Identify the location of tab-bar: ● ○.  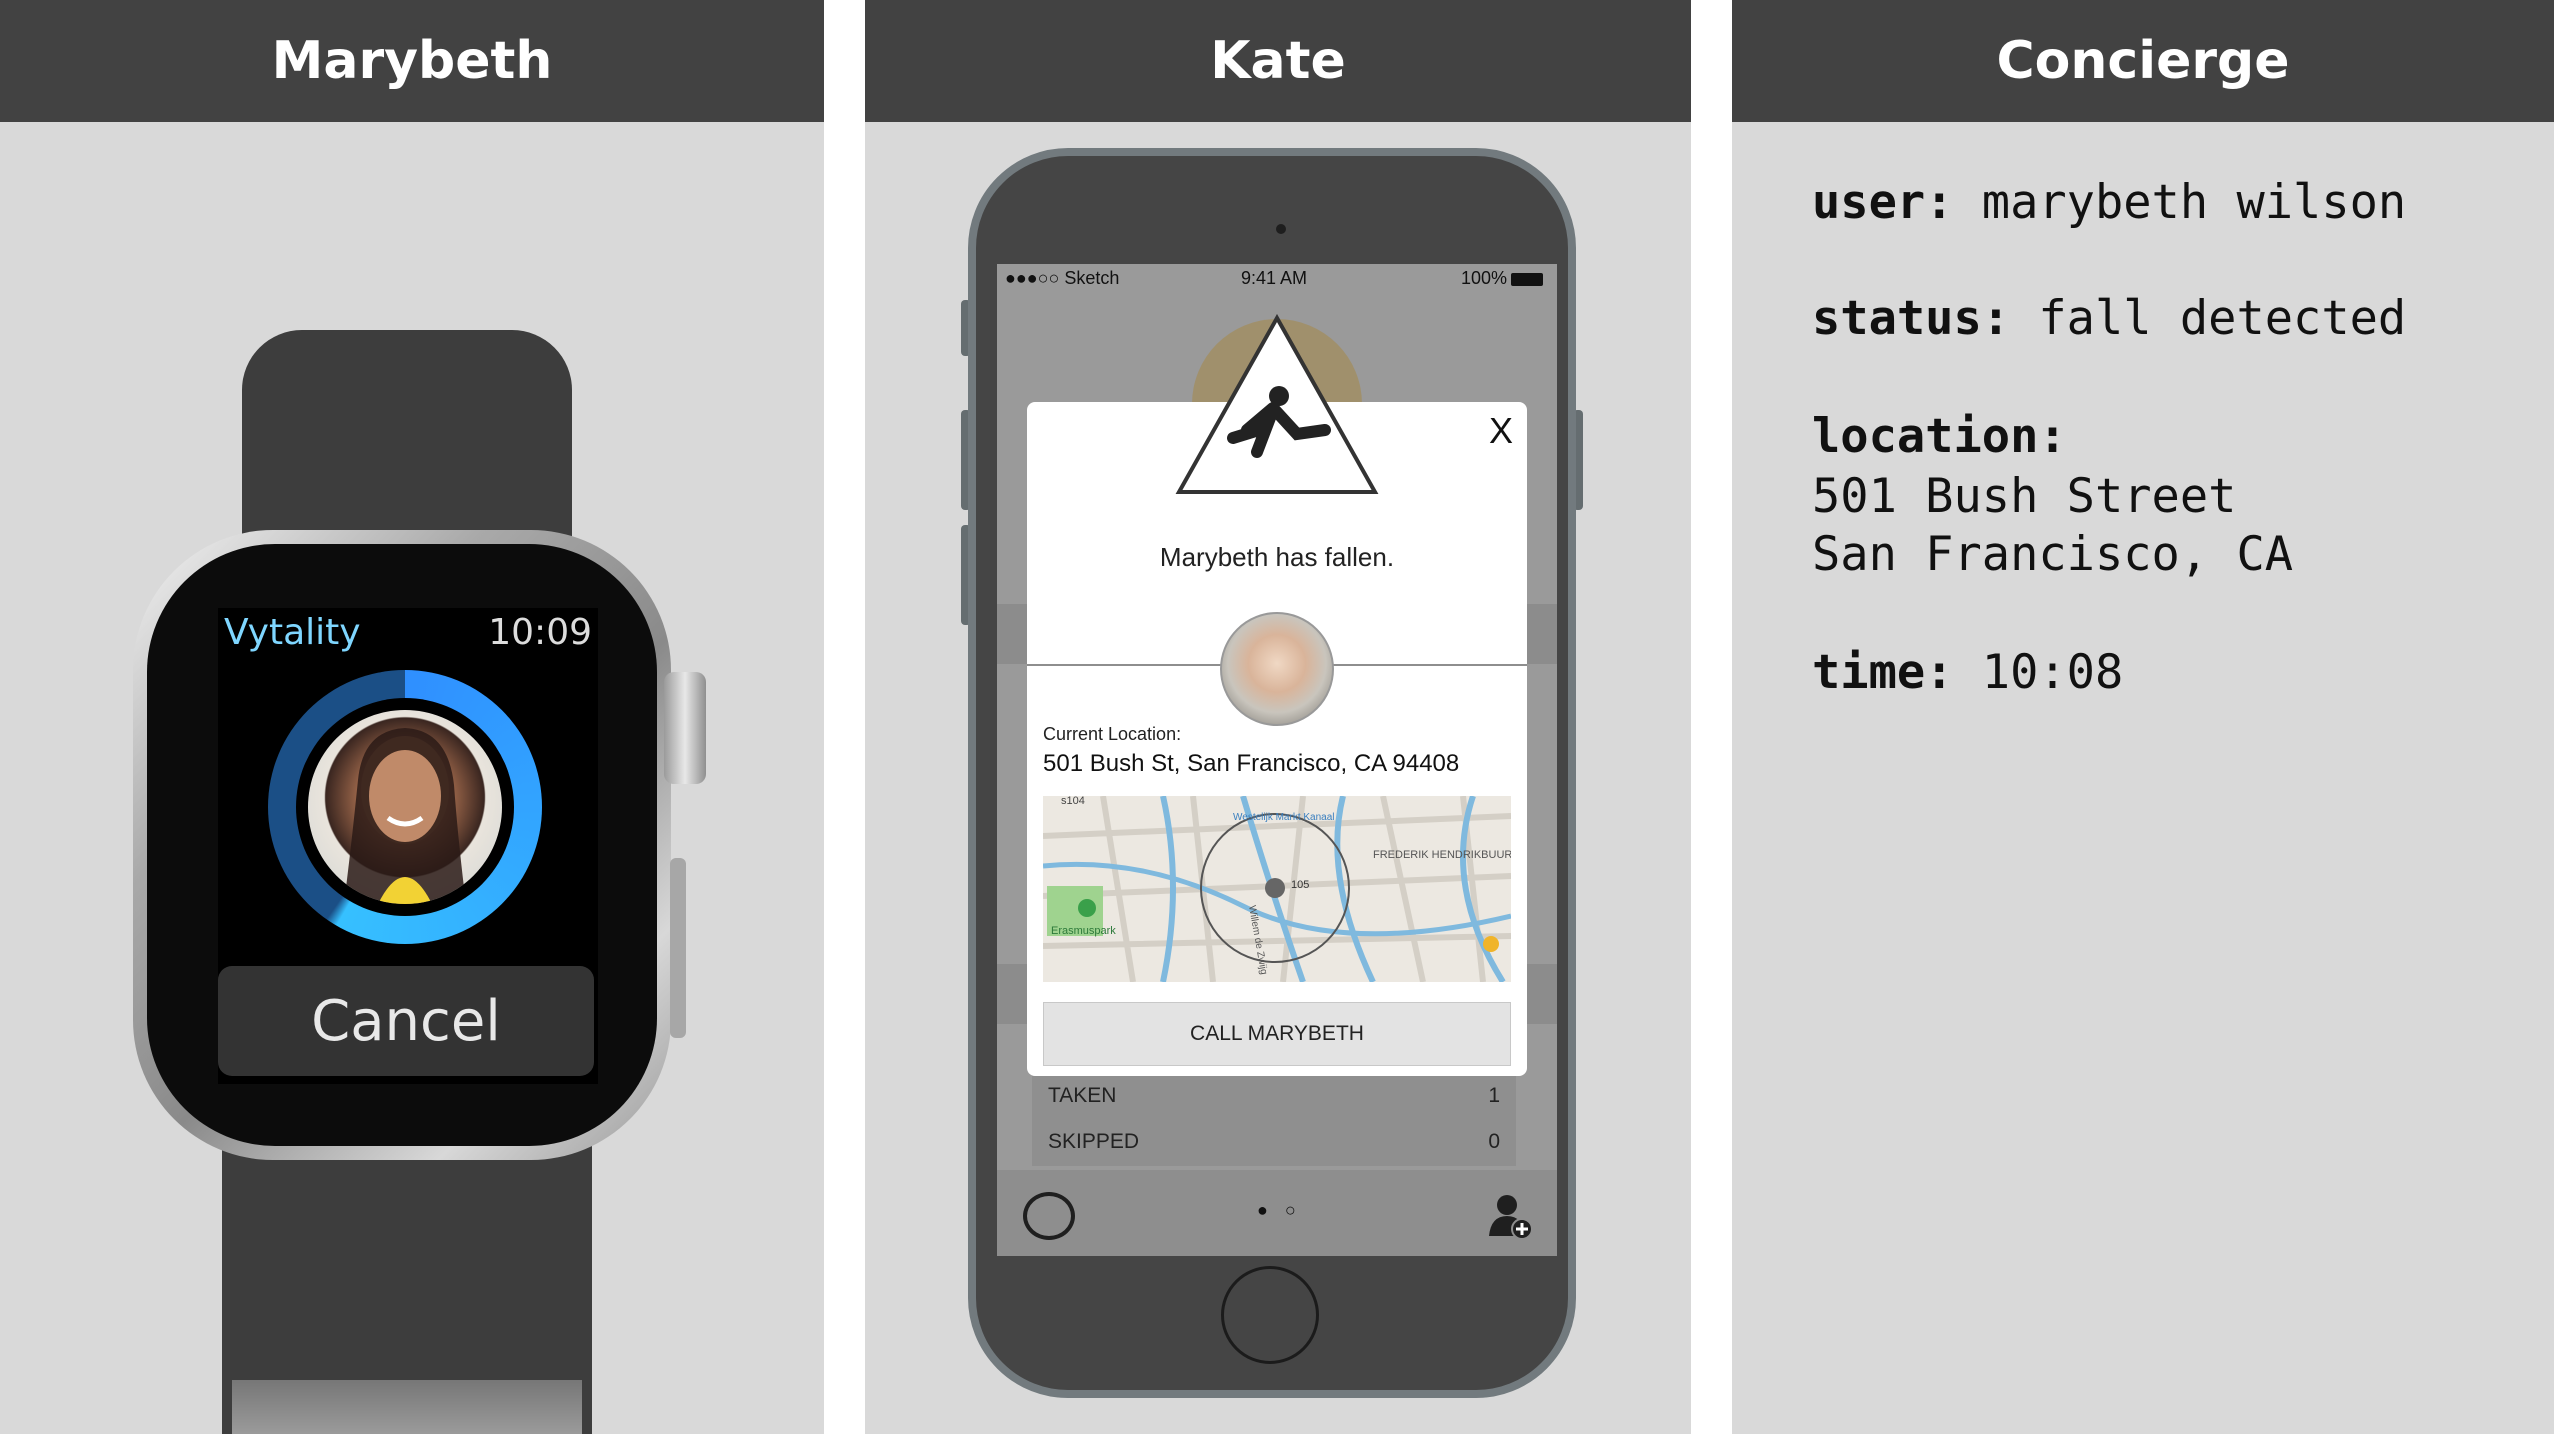
(1277, 1213).